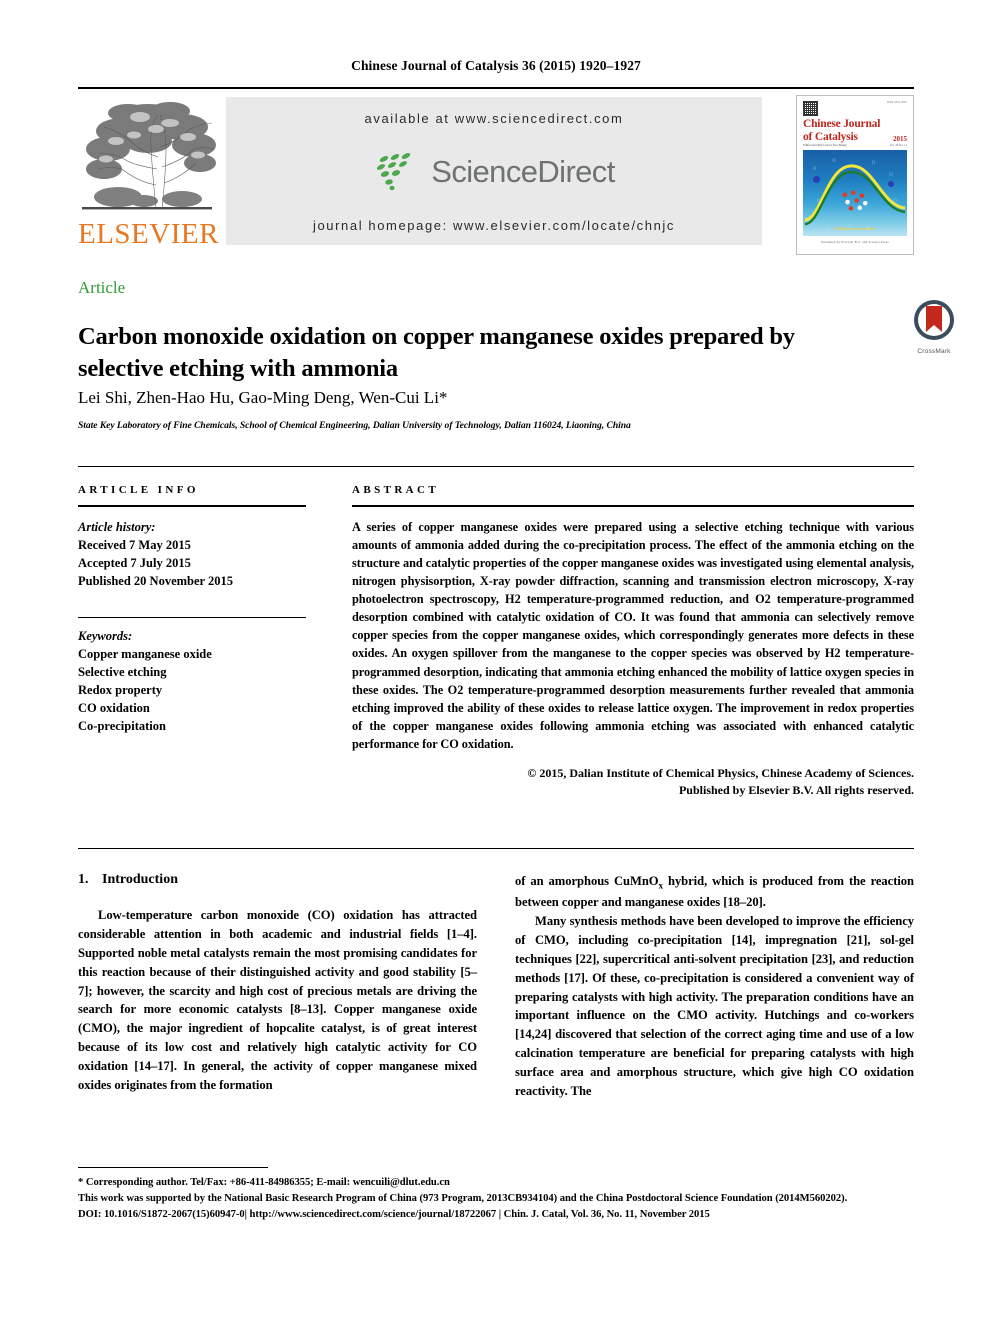 Image resolution: width=992 pixels, height=1323 pixels. What do you see at coordinates (148, 234) in the screenshot?
I see `elsevier-wordmark: ELSEVIER` at bounding box center [148, 234].